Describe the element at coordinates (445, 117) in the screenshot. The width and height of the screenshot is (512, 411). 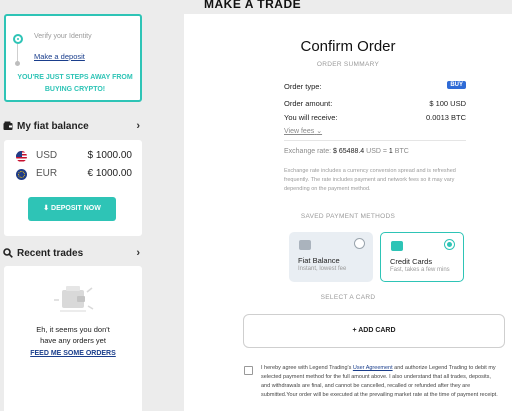
I see `receive-value: 0.0013 BTC` at that location.